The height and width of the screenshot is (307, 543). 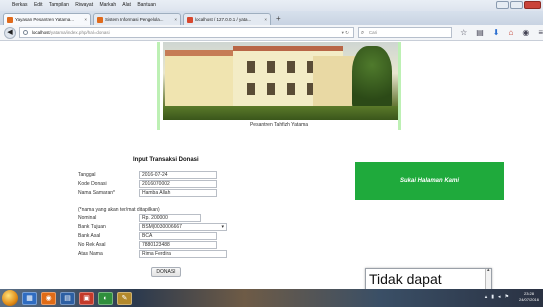 What do you see at coordinates (405, 279) in the screenshot?
I see `popup-text: Tidak dapat` at bounding box center [405, 279].